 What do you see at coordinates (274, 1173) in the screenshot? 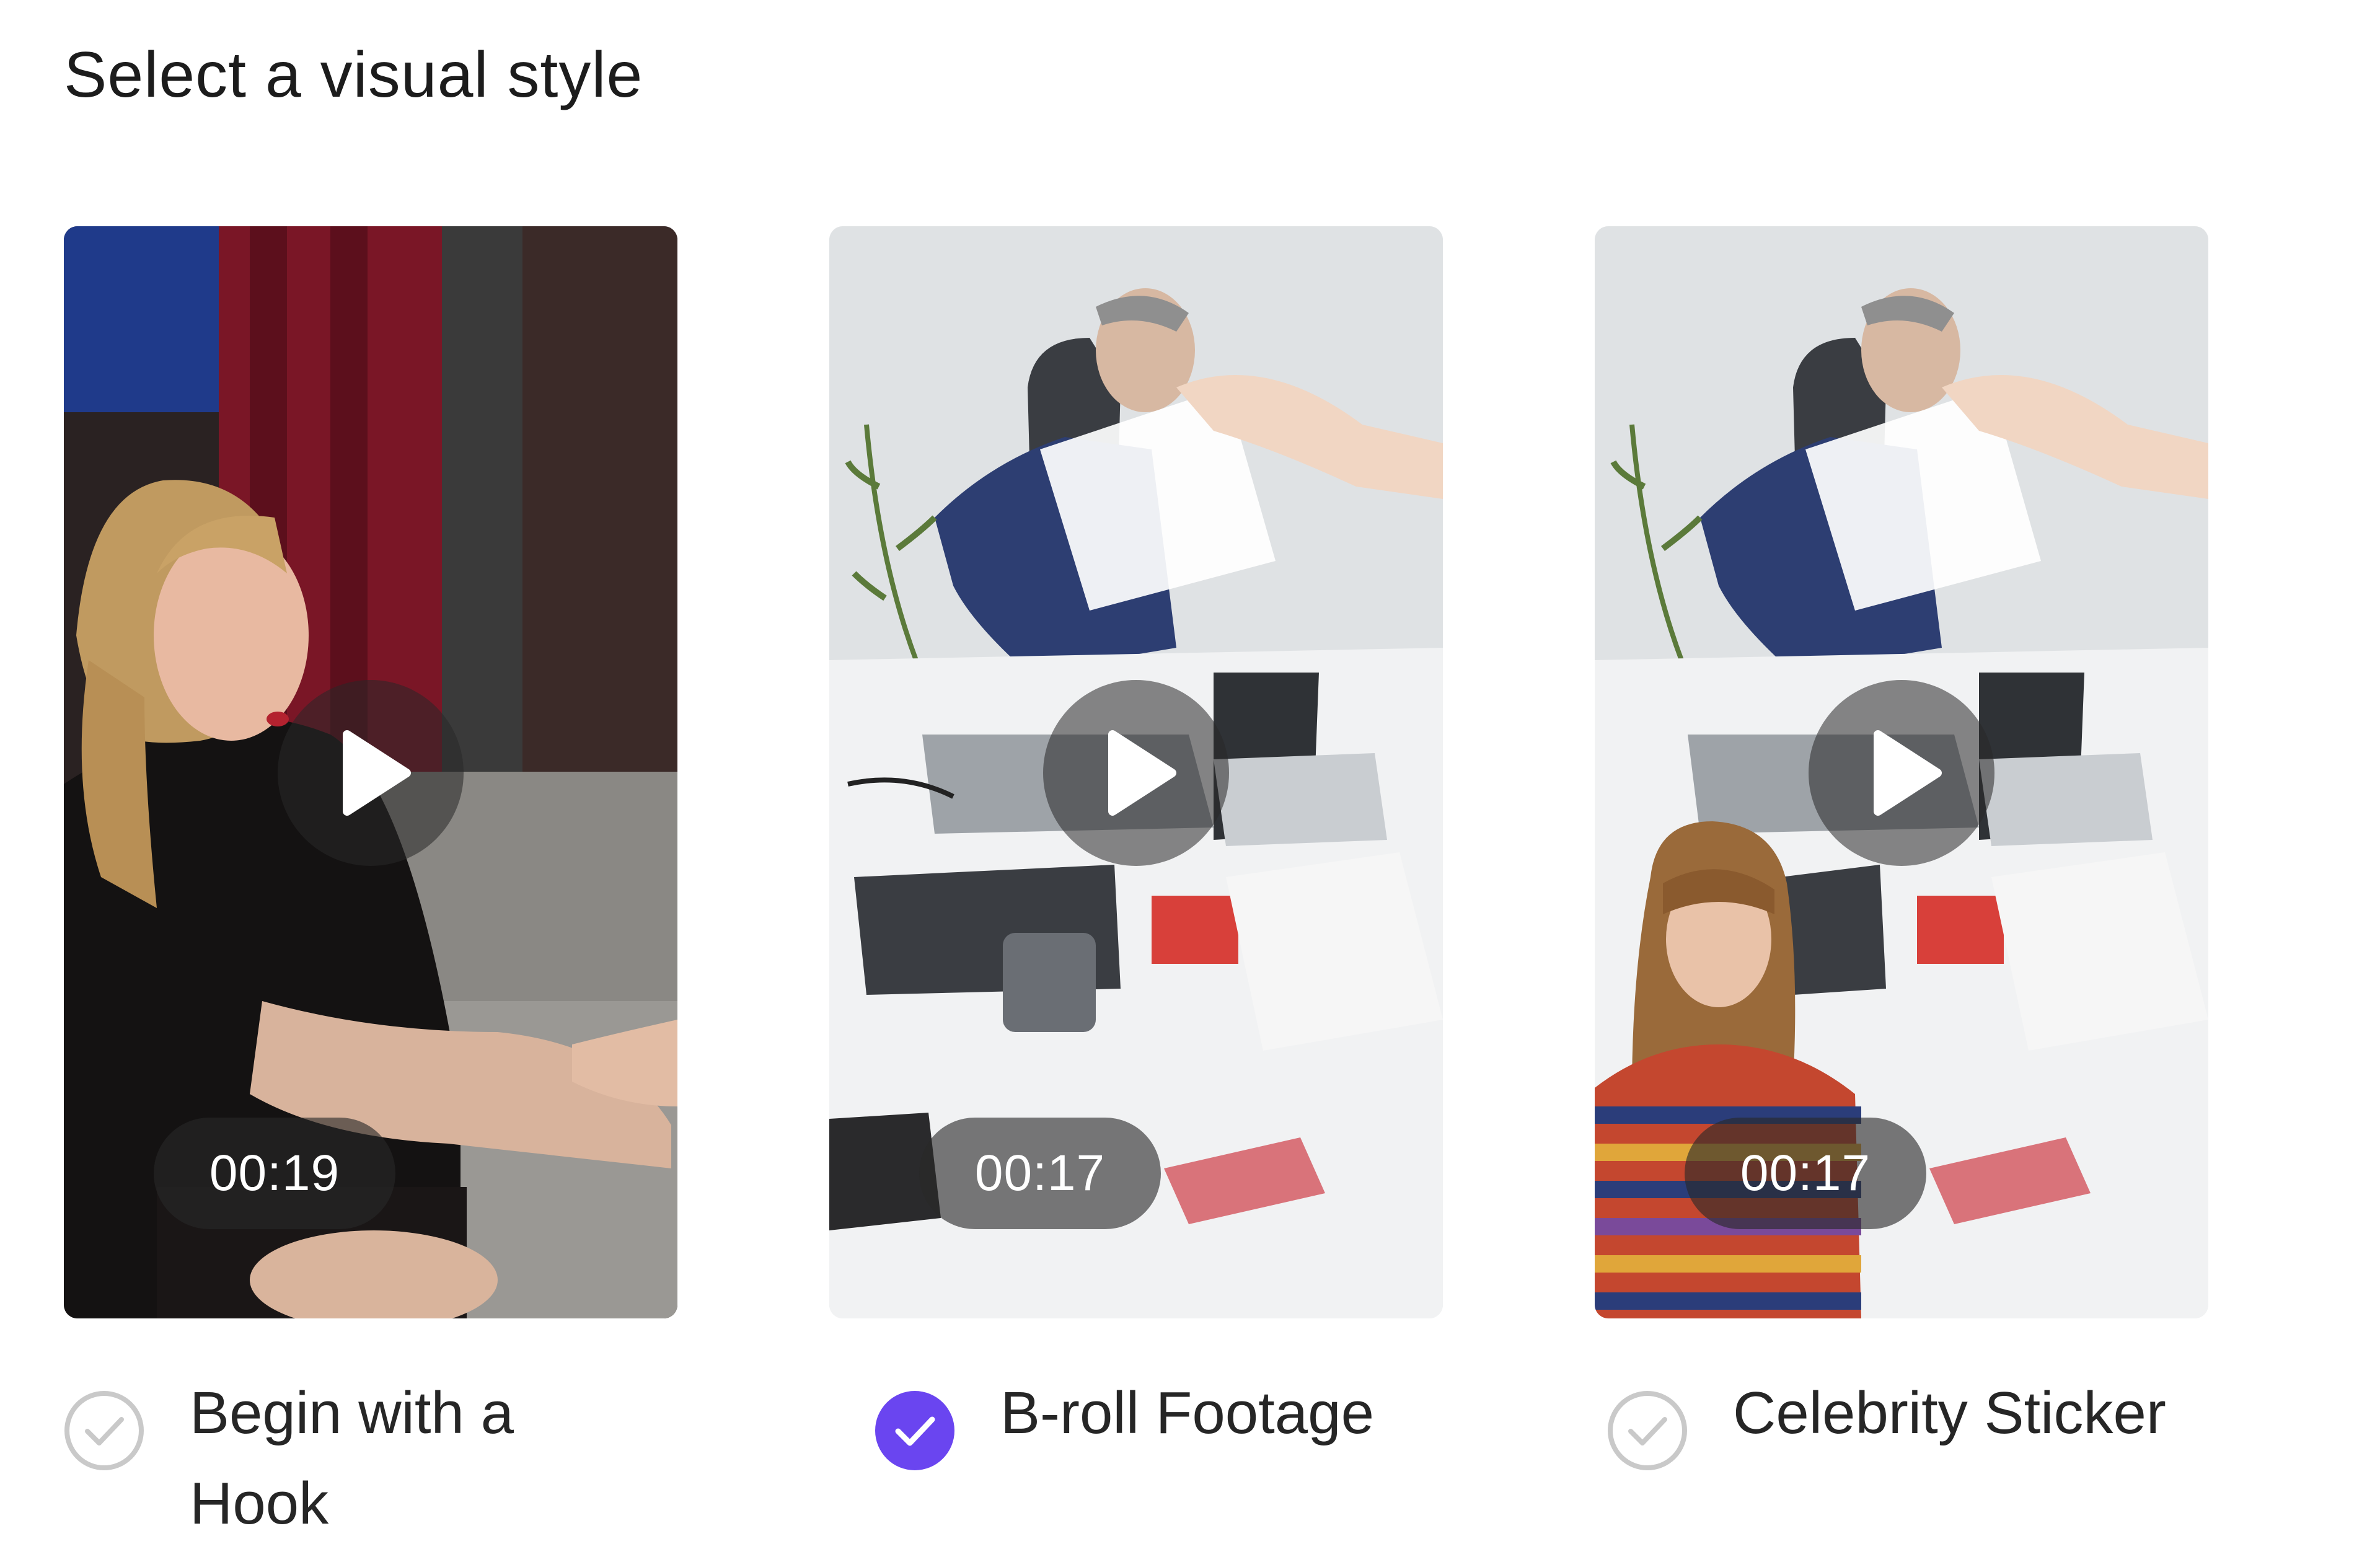
I see `duration-badge: 00:19` at bounding box center [274, 1173].